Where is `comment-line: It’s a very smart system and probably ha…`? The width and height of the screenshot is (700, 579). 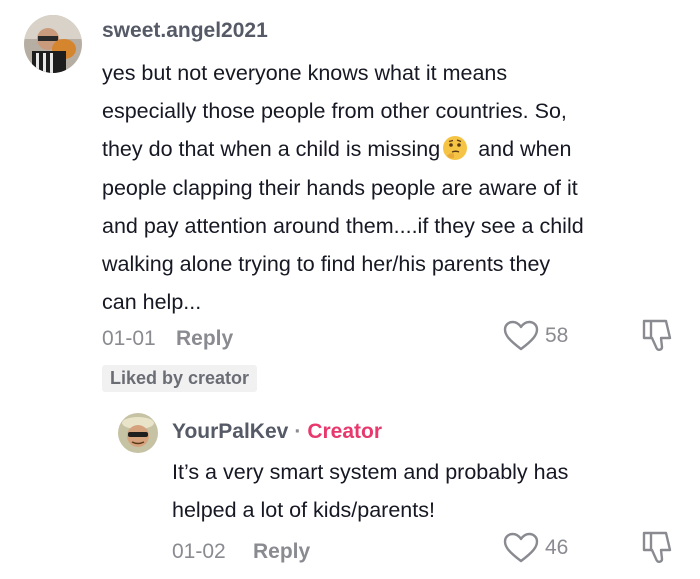
comment-line: It’s a very smart system and probably ha… is located at coordinates (370, 472).